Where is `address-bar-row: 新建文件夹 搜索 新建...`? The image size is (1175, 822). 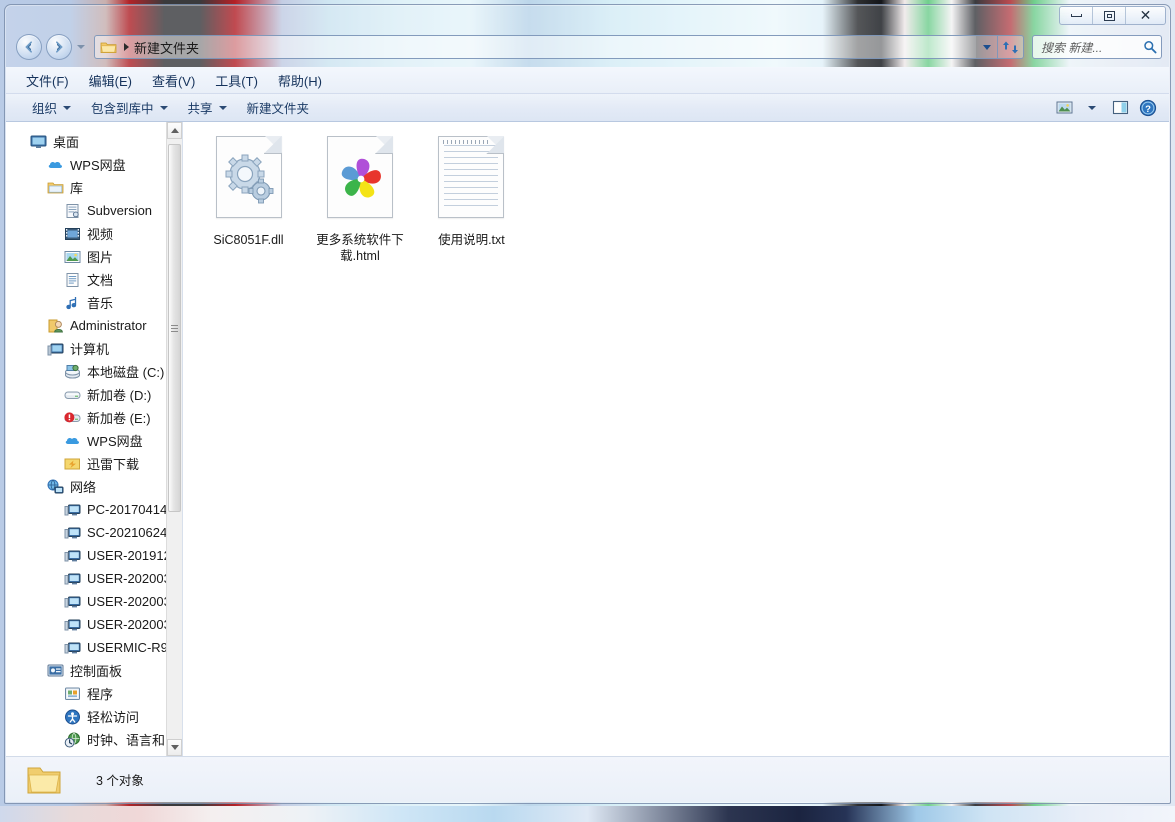 address-bar-row: 新建文件夹 搜索 新建... is located at coordinates (587, 47).